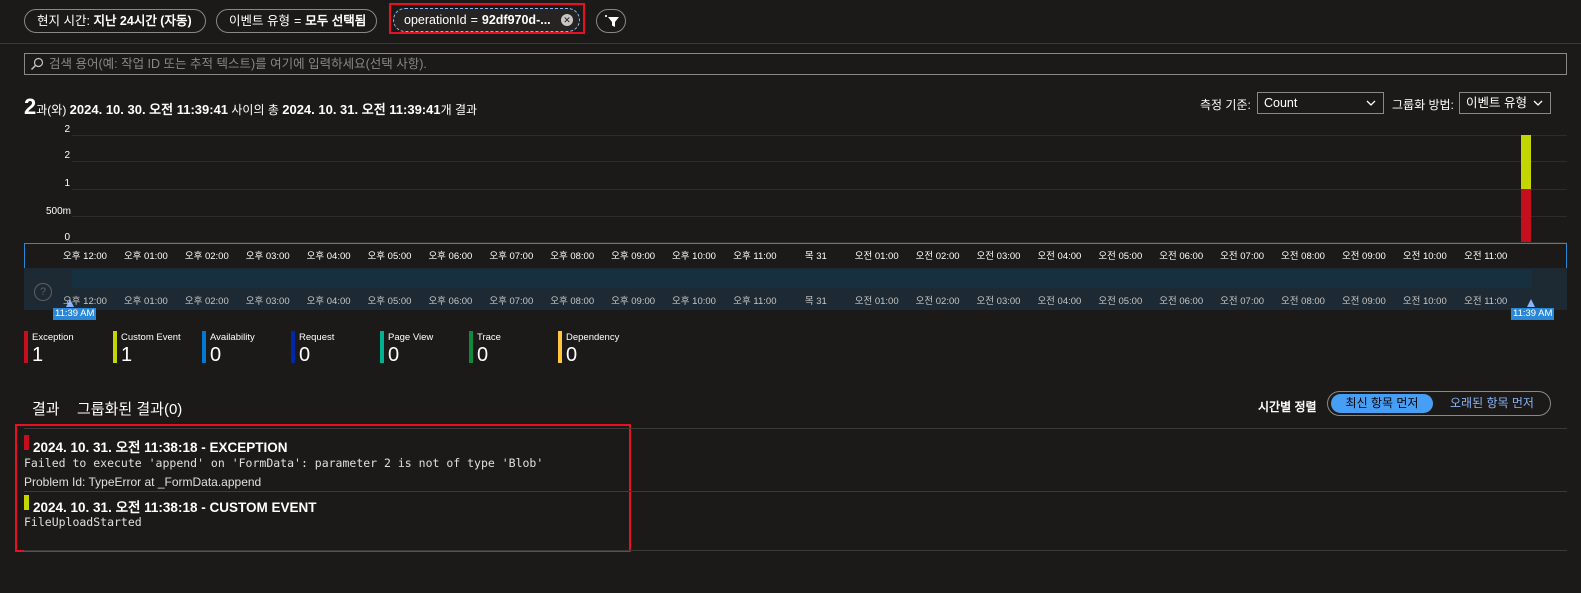 Image resolution: width=1581 pixels, height=593 pixels. I want to click on tab-results: 결과, so click(46, 408).